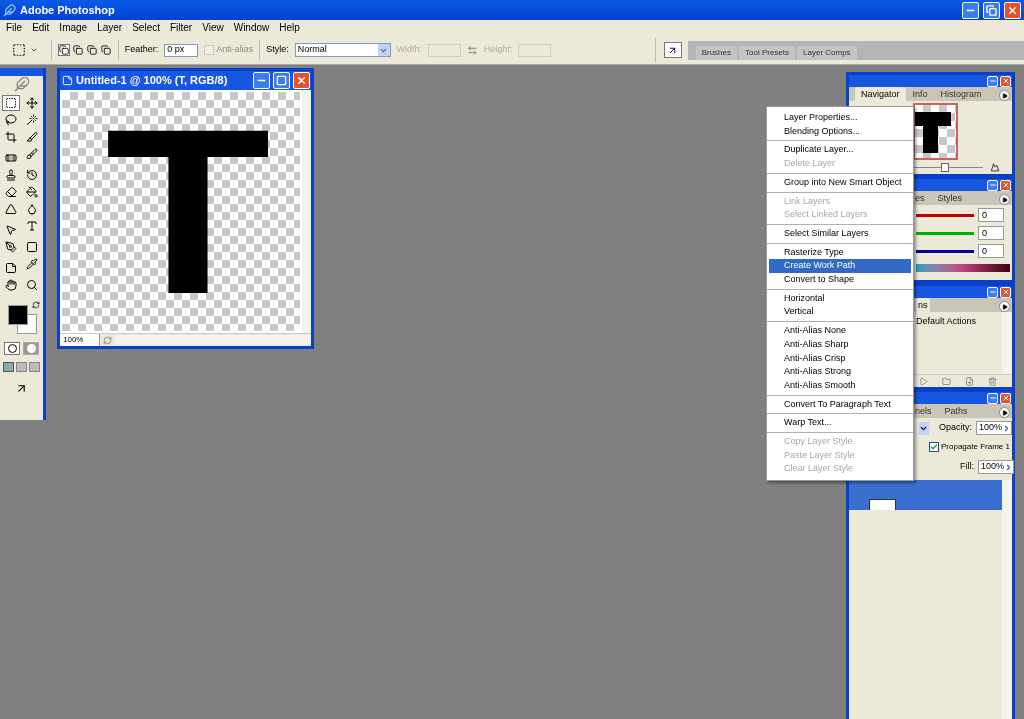 This screenshot has width=1024, height=719. What do you see at coordinates (277, 50) in the screenshot?
I see `style-label: Style:` at bounding box center [277, 50].